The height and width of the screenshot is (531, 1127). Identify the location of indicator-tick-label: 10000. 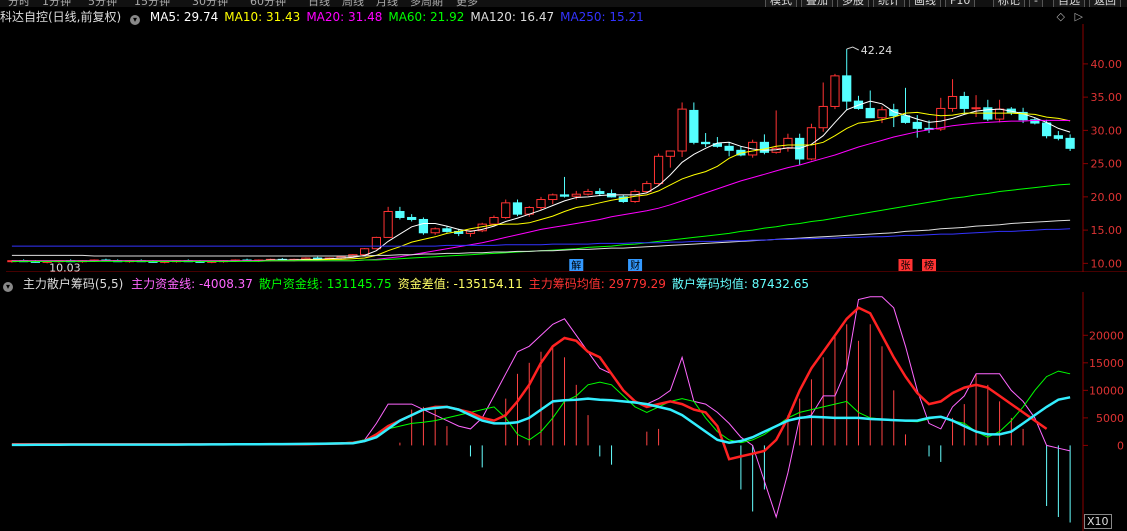
(1106, 390).